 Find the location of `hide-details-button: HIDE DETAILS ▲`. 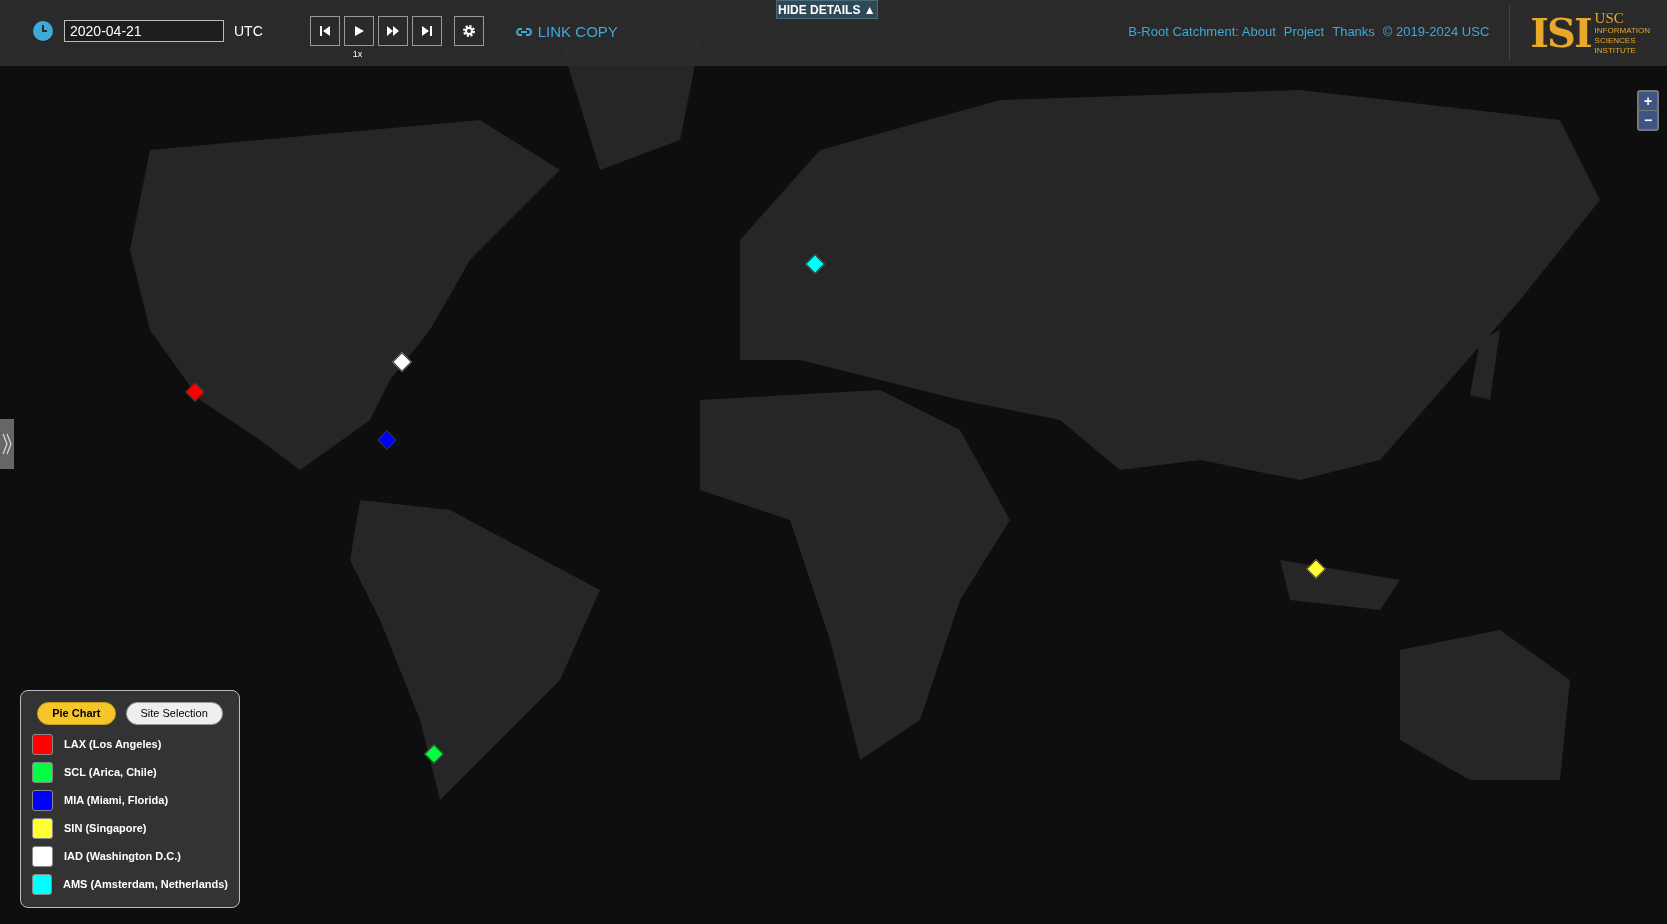

hide-details-button: HIDE DETAILS ▲ is located at coordinates (827, 9).